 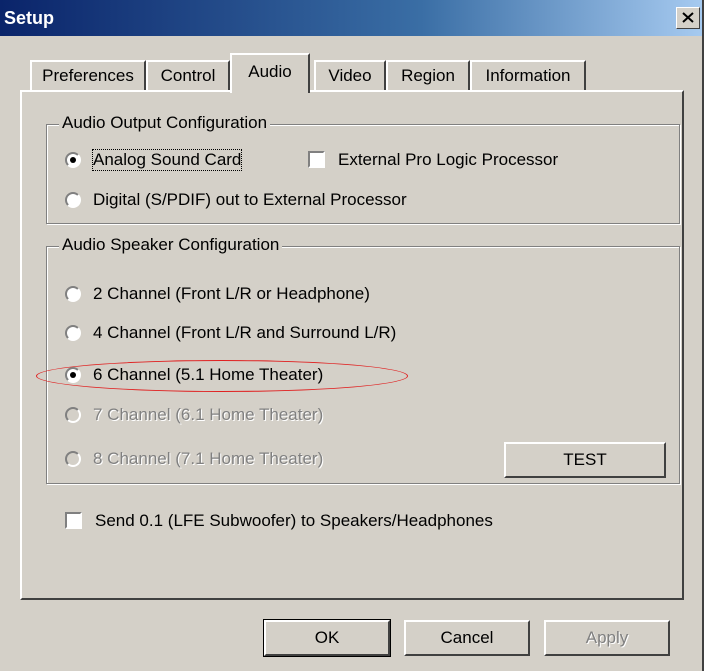 I want to click on digital-spdif-radio, so click(x=73, y=200).